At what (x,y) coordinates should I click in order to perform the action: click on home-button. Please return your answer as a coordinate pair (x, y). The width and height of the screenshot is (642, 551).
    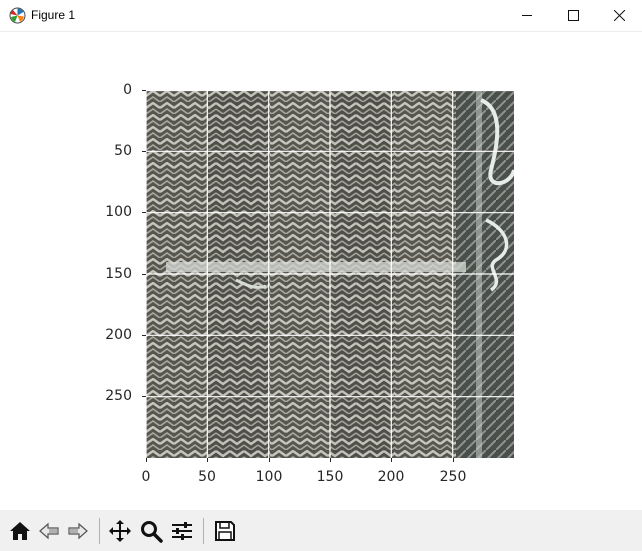
    Looking at the image, I should click on (20, 531).